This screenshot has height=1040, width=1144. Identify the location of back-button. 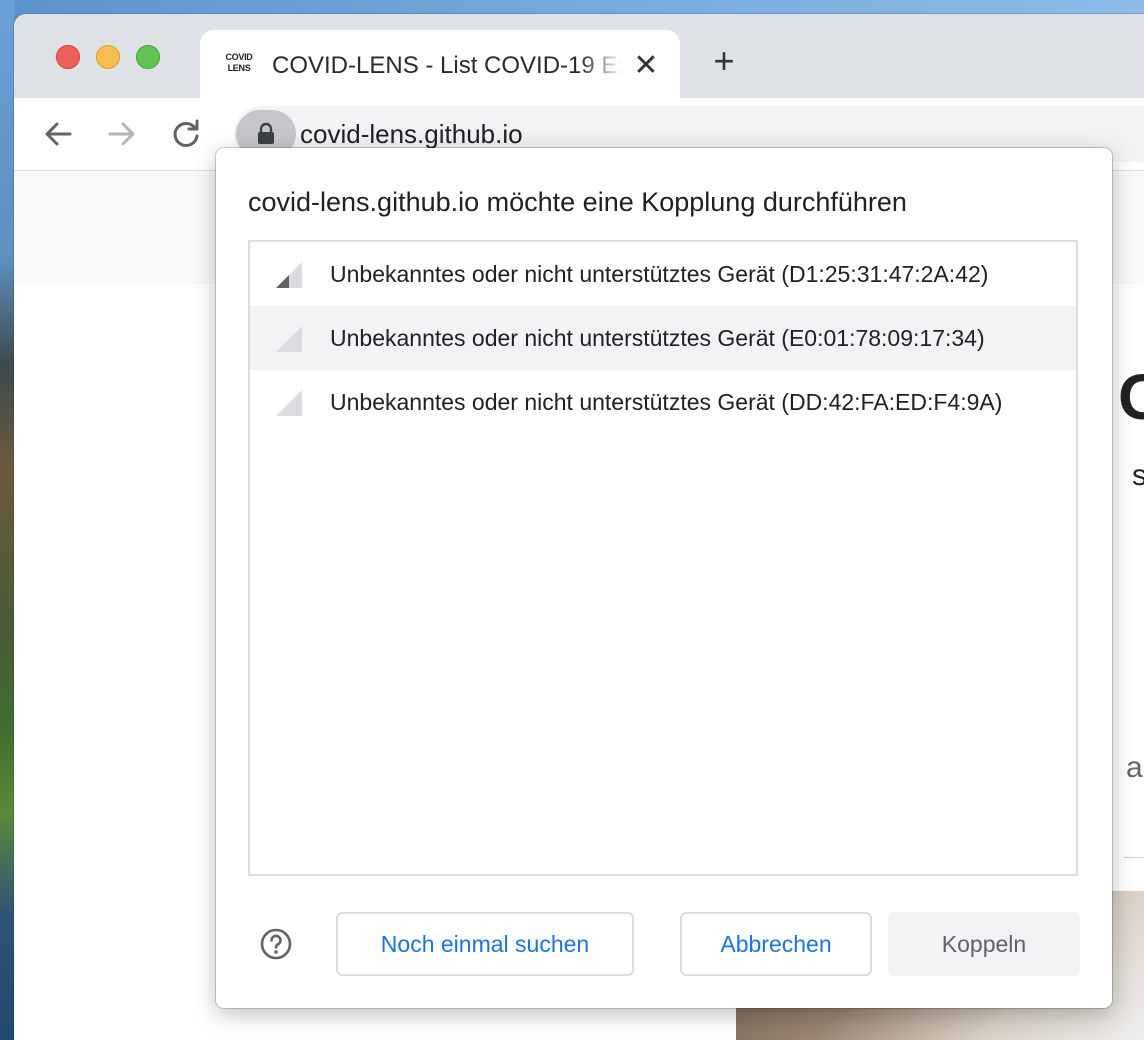
(58, 134).